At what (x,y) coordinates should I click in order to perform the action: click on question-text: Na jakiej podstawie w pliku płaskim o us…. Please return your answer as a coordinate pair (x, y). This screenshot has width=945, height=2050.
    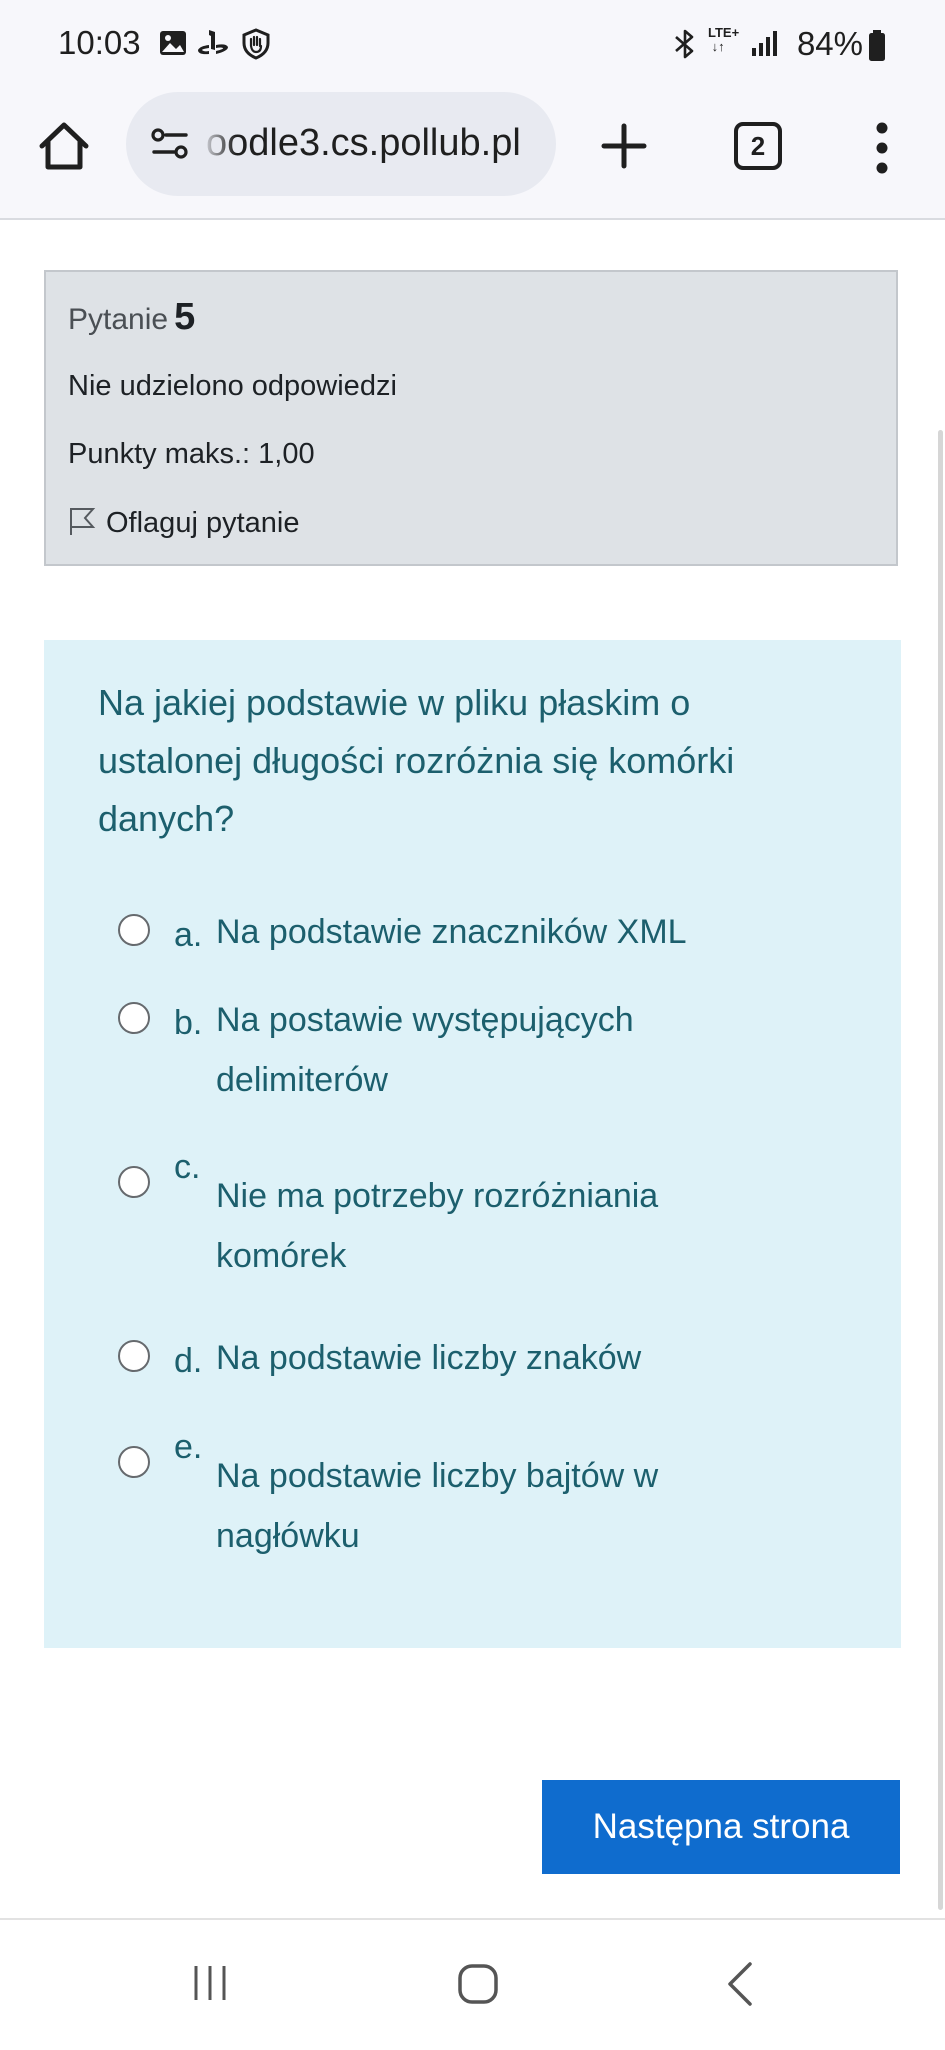
    Looking at the image, I should click on (416, 760).